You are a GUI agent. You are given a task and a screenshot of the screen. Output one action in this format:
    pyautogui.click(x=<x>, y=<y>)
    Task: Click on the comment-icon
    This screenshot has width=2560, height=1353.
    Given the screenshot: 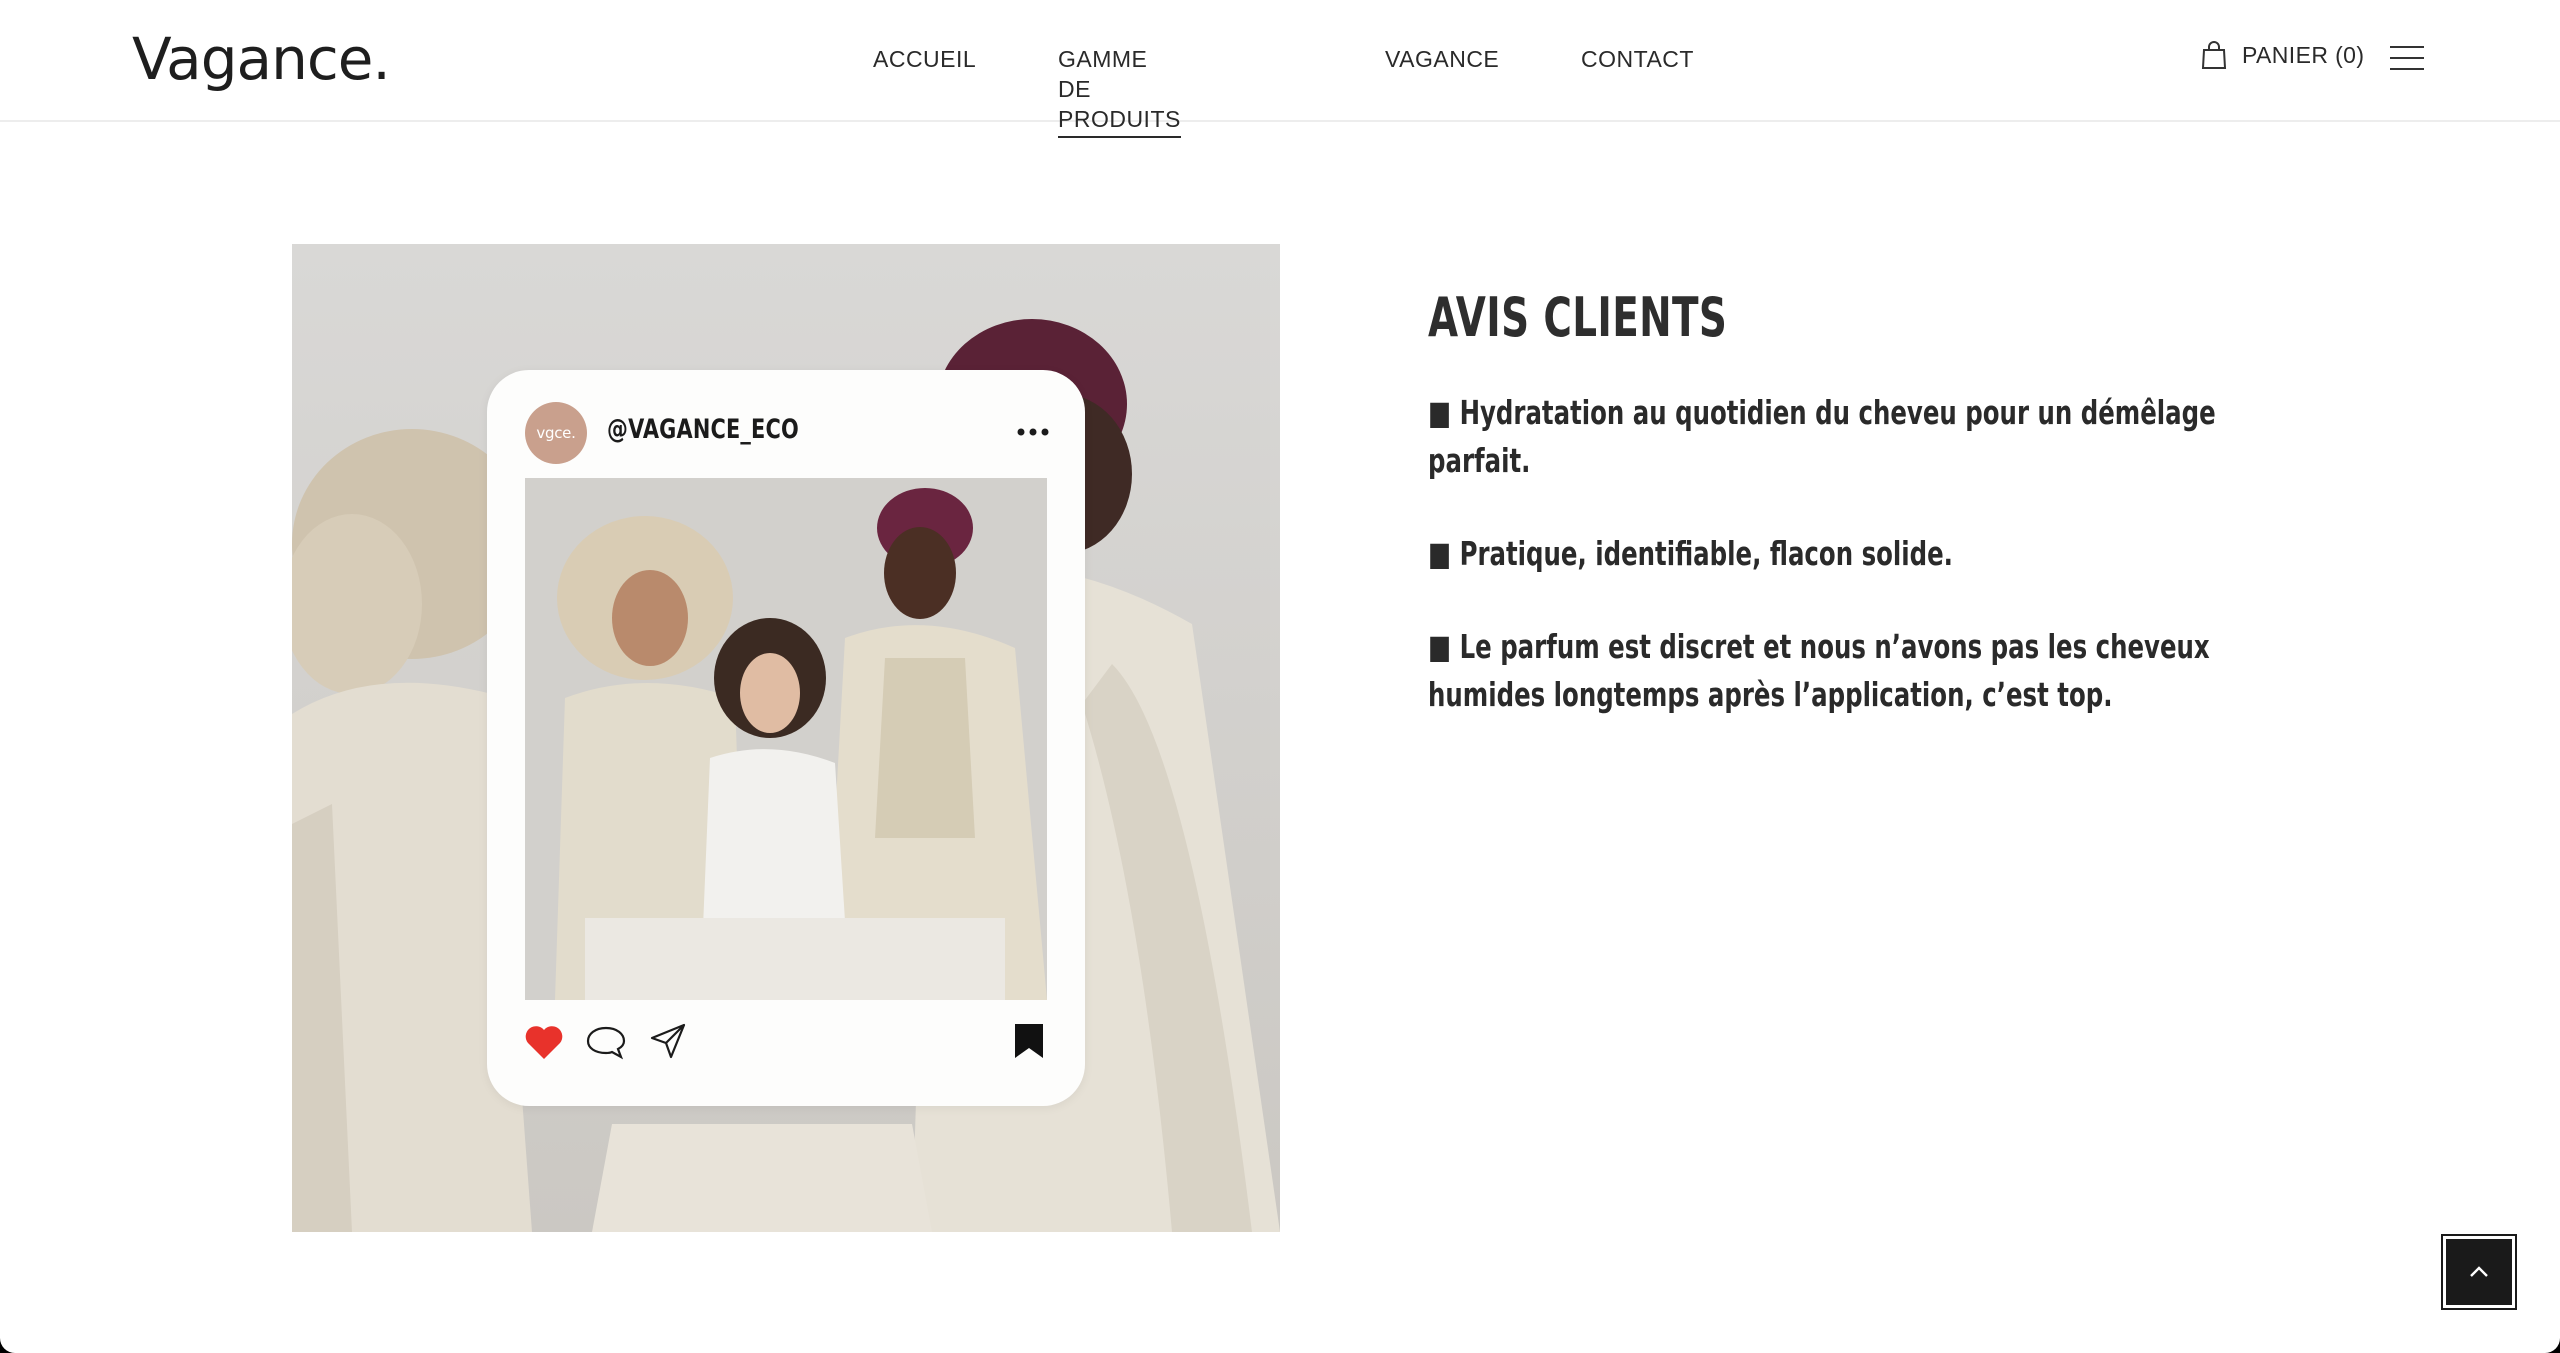 What is the action you would take?
    pyautogui.click(x=606, y=1043)
    